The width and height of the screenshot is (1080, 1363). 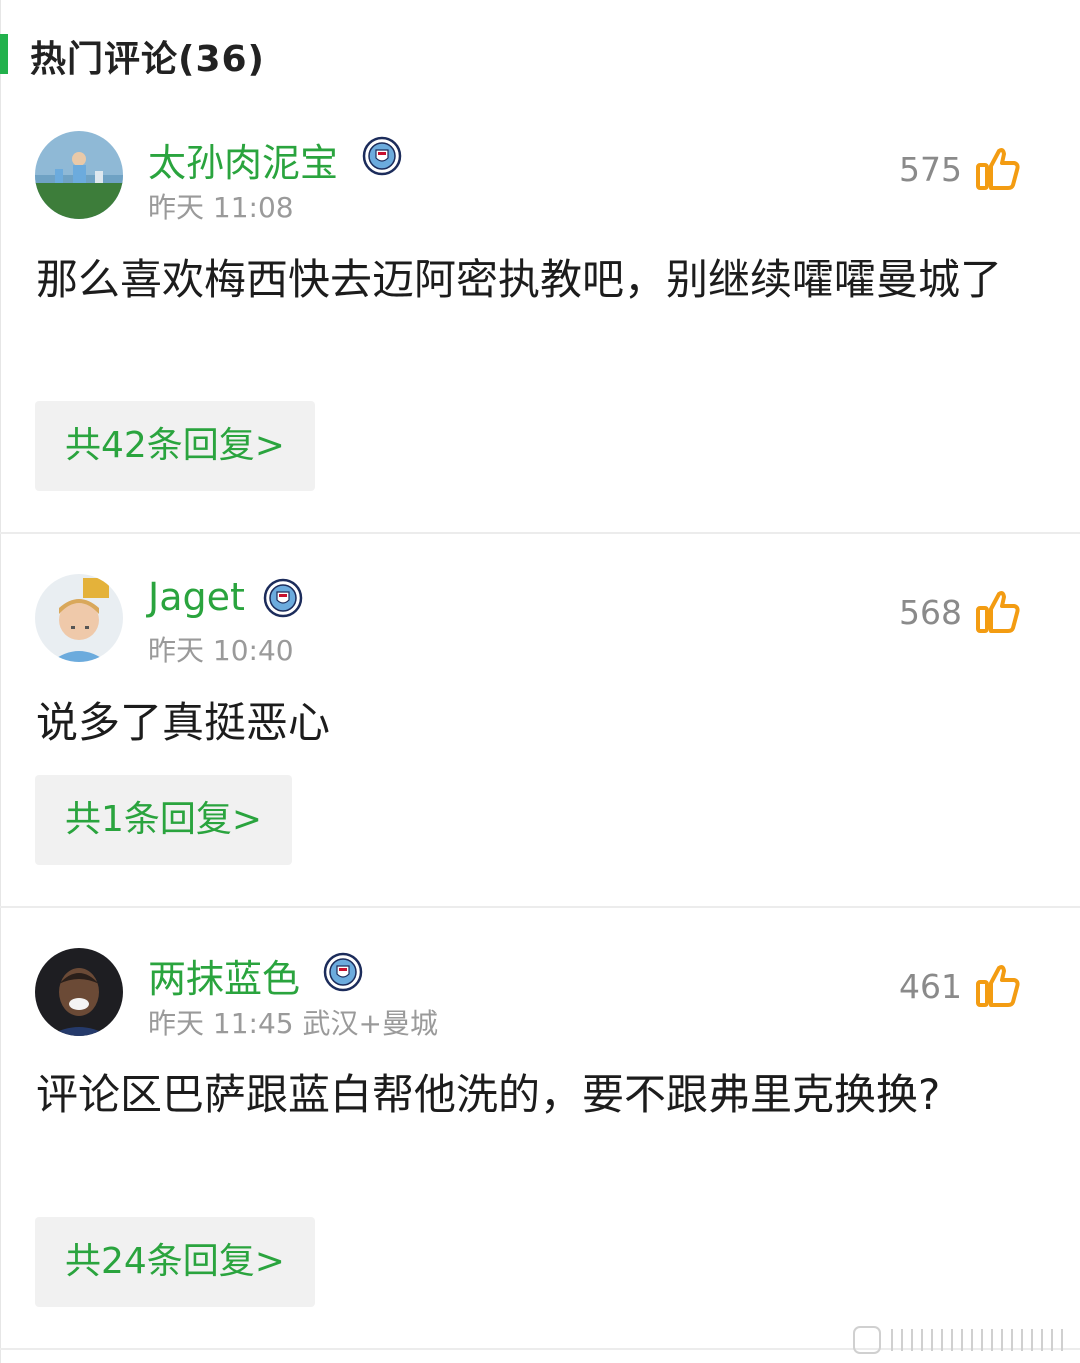 What do you see at coordinates (183, 722) in the screenshot?
I see `comment-text: 说多了真挺恶心` at bounding box center [183, 722].